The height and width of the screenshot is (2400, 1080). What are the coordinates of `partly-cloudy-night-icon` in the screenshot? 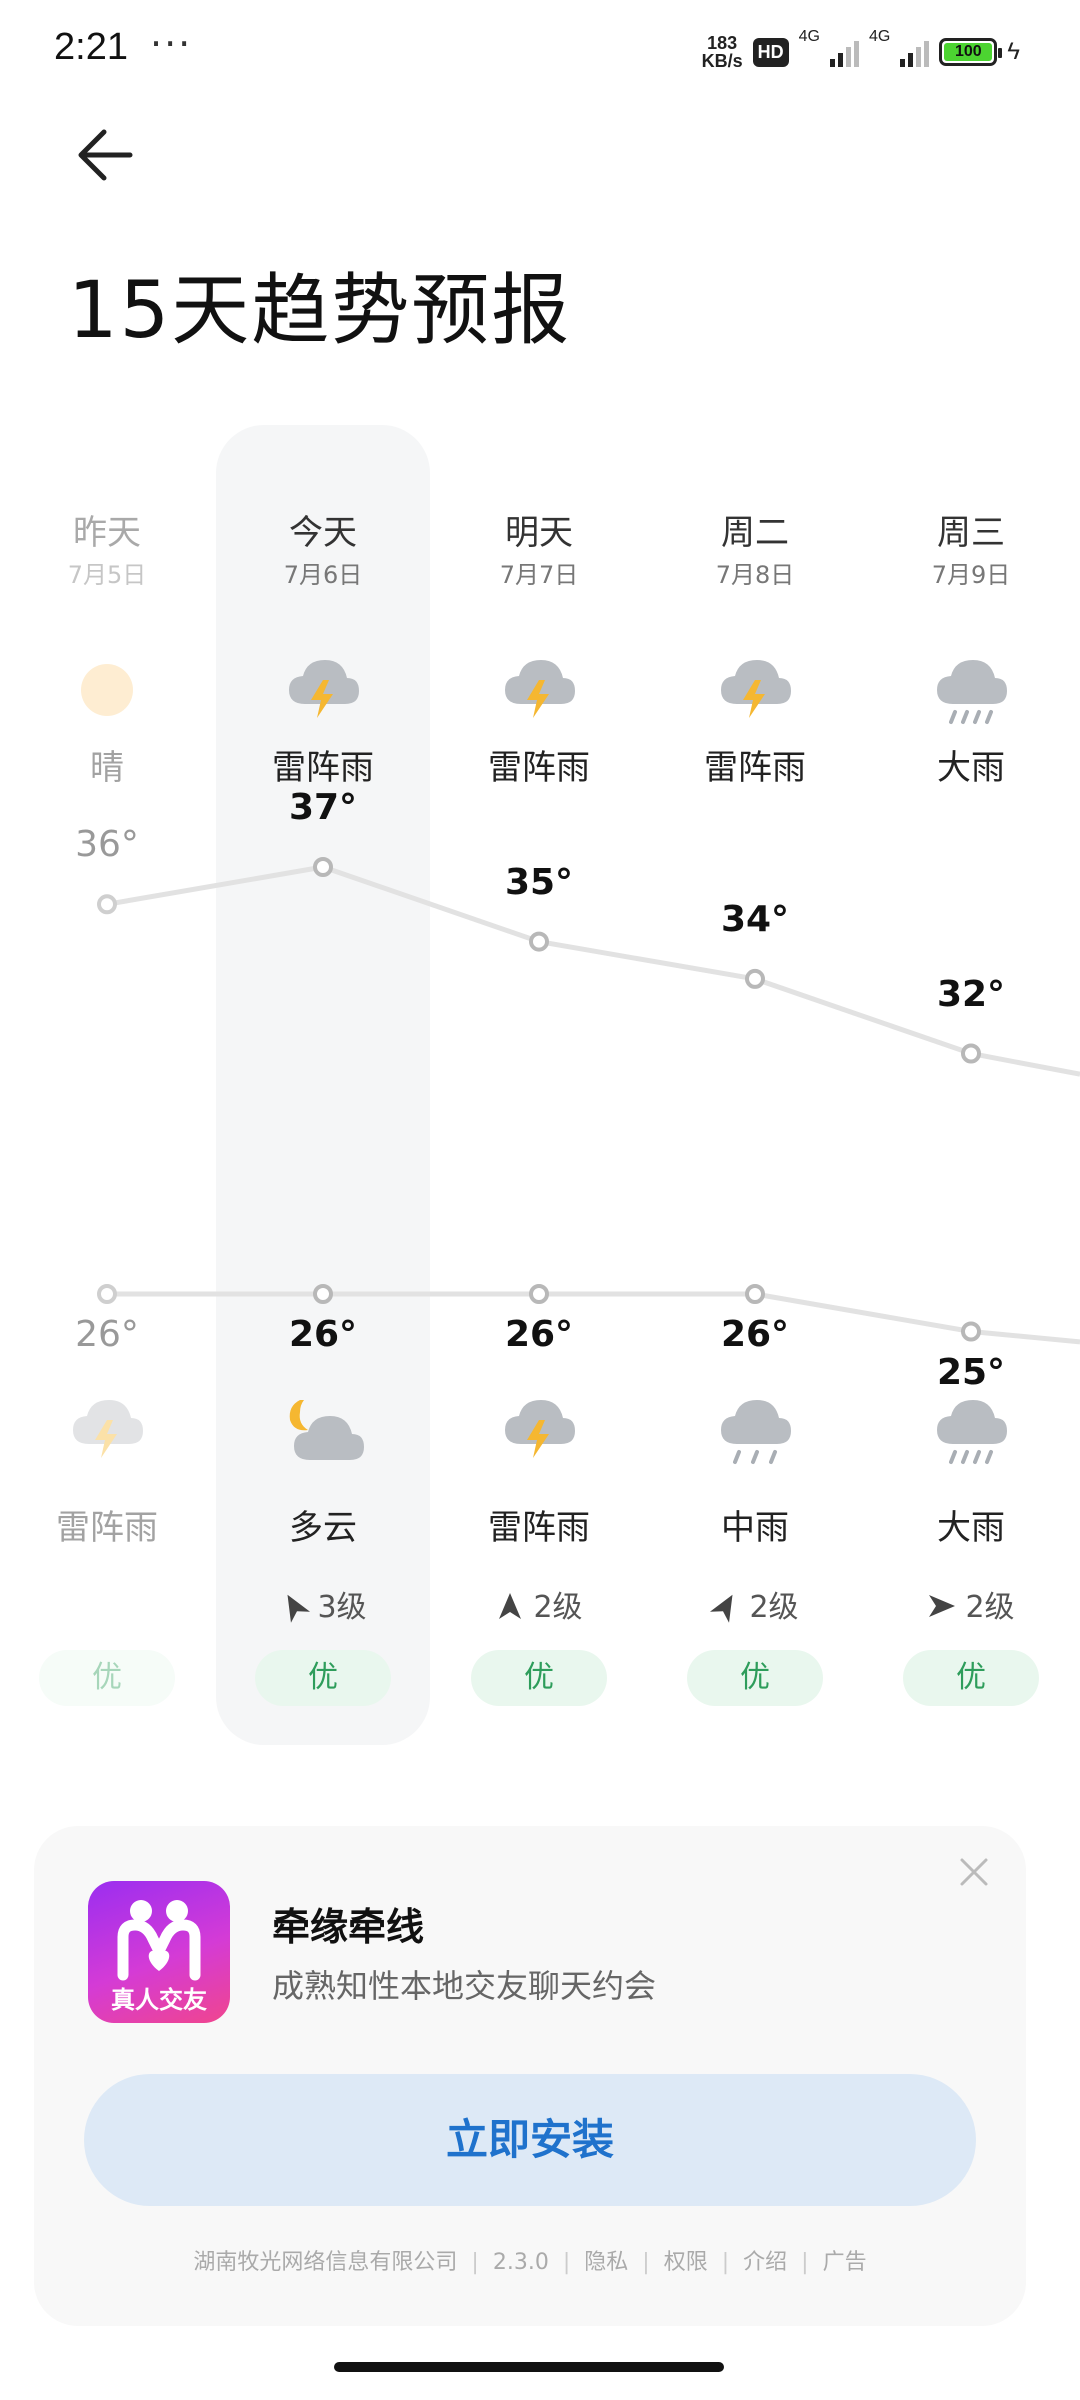 It's located at (323, 1432).